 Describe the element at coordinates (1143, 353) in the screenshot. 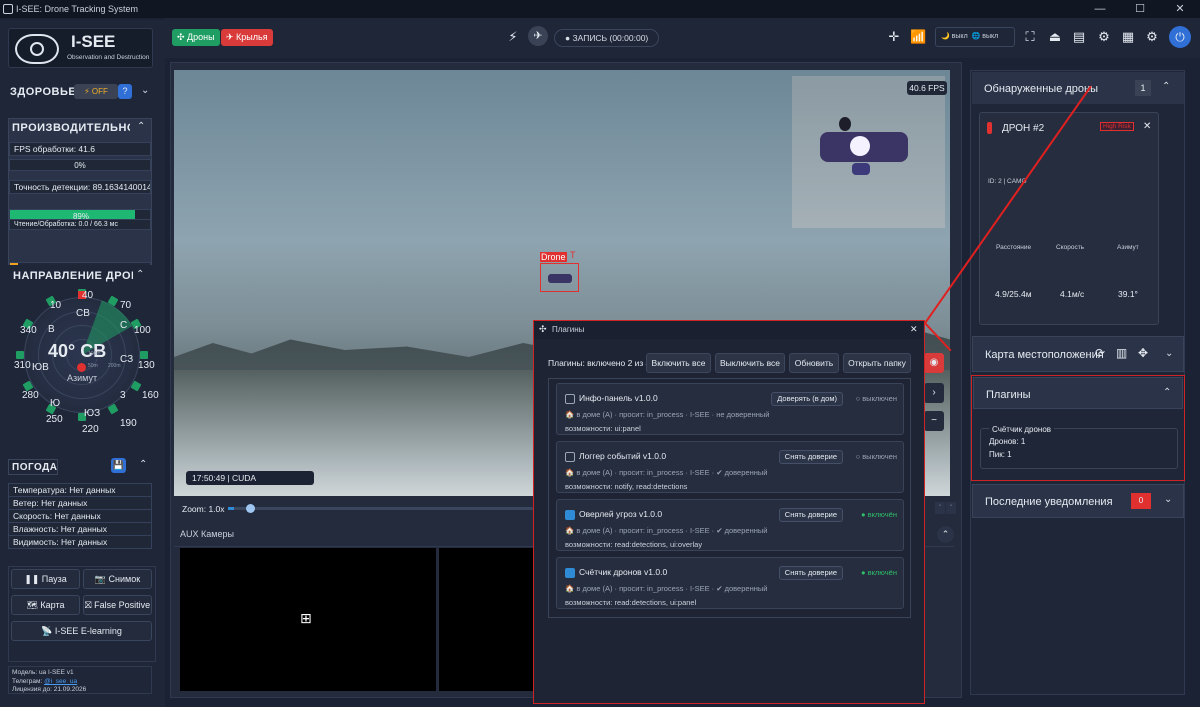

I see `move-icon: ✥` at that location.